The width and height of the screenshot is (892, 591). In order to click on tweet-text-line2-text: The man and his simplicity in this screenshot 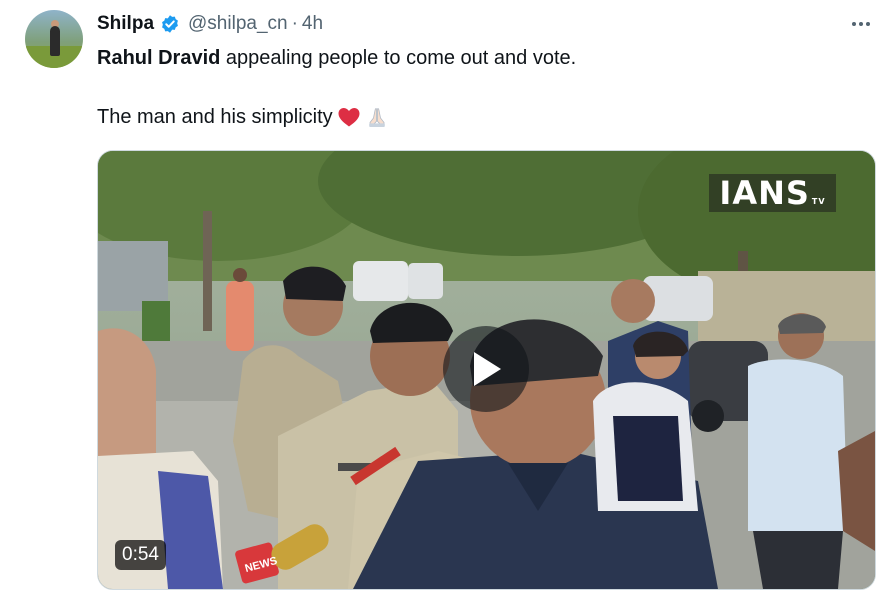, I will do `click(215, 117)`.